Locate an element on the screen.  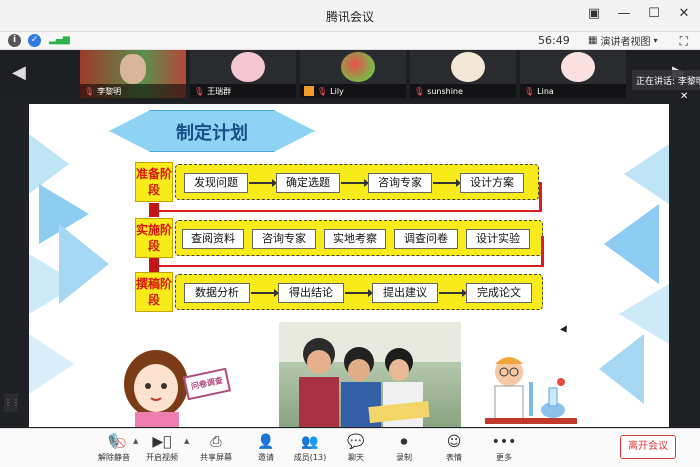
video-off-icon: ▶⃠ is located at coordinates (162, 442).